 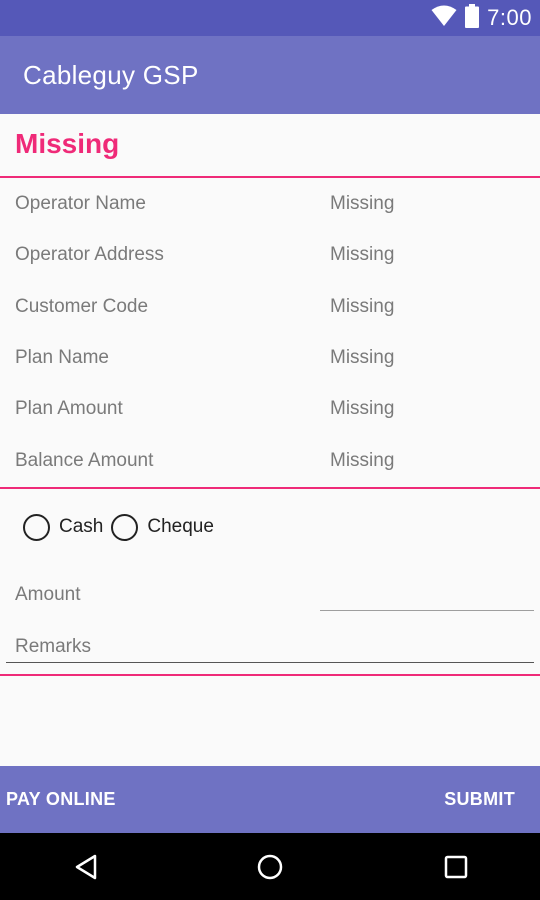 What do you see at coordinates (270, 413) in the screenshot?
I see `detail-row-plan-amount: Plan Amount Missing` at bounding box center [270, 413].